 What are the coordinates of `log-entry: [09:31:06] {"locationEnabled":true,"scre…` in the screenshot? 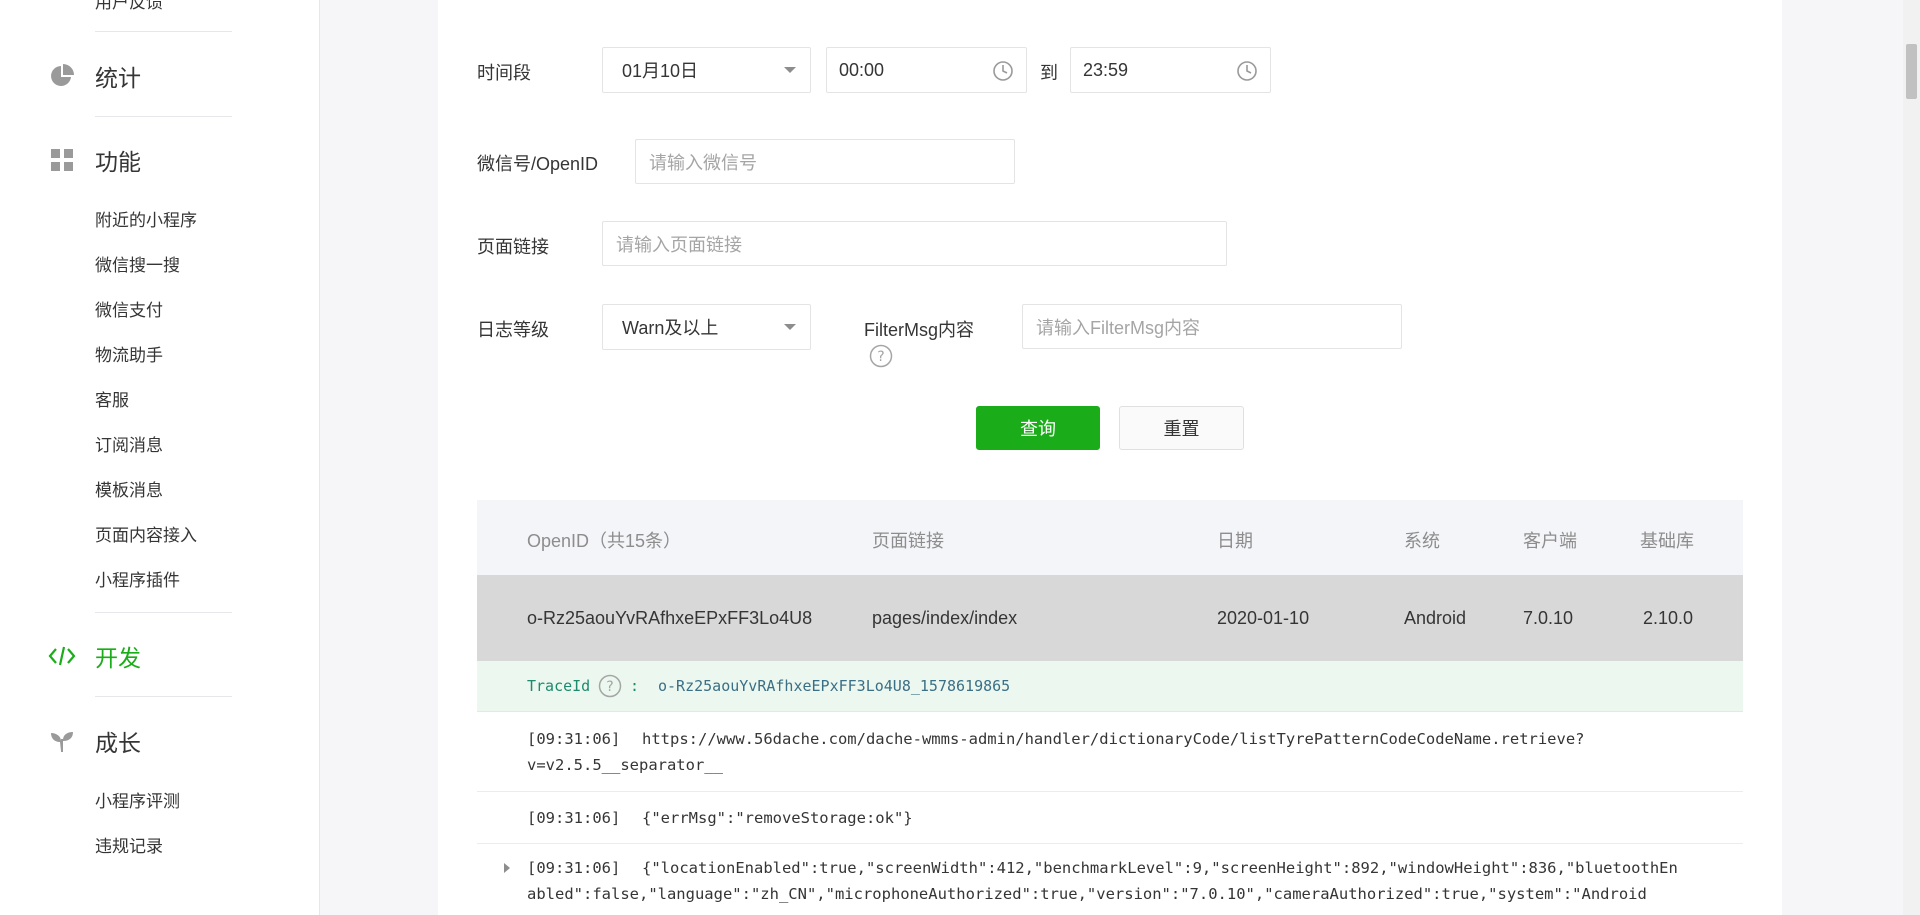 It's located at (1110, 879).